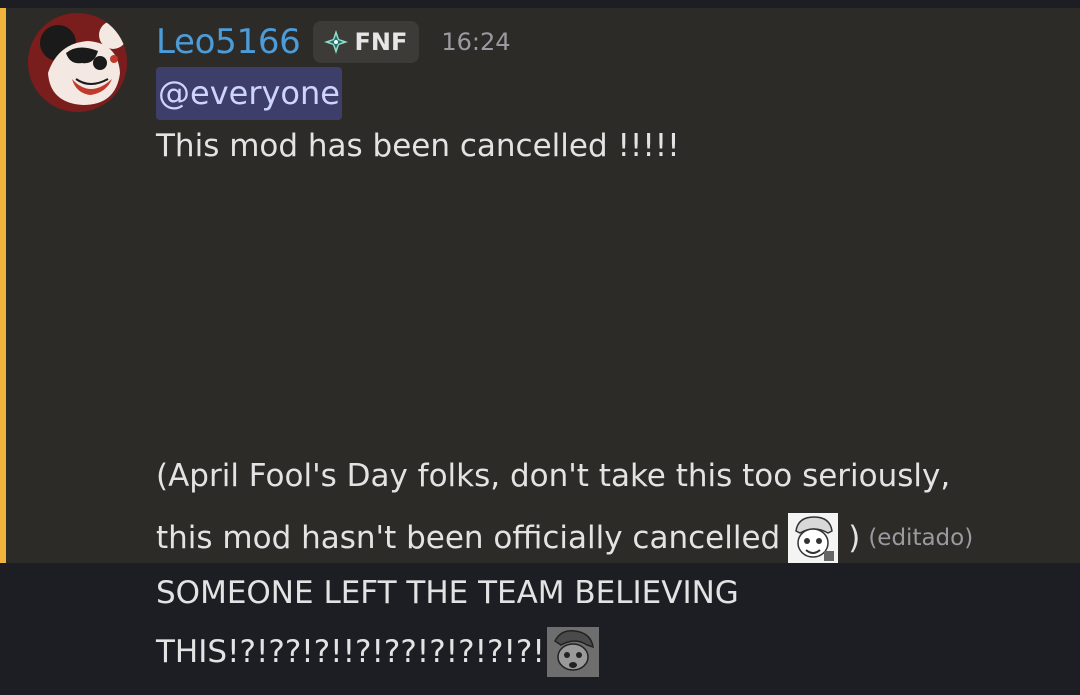 Image resolution: width=1080 pixels, height=695 pixels. What do you see at coordinates (381, 42) in the screenshot?
I see `guild-tag-label: FNF` at bounding box center [381, 42].